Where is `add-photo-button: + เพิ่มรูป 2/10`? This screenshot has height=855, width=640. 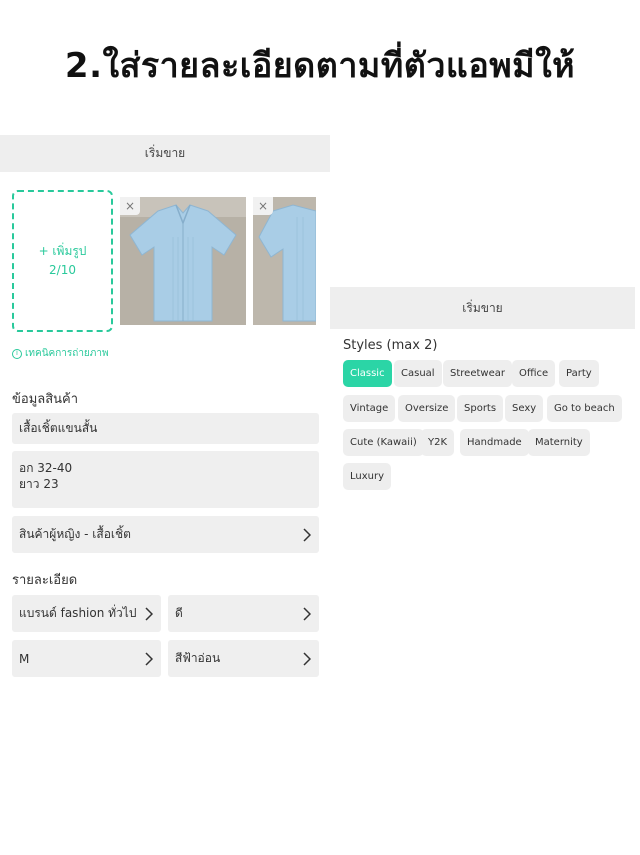 add-photo-button: + เพิ่มรูป 2/10 is located at coordinates (62, 261).